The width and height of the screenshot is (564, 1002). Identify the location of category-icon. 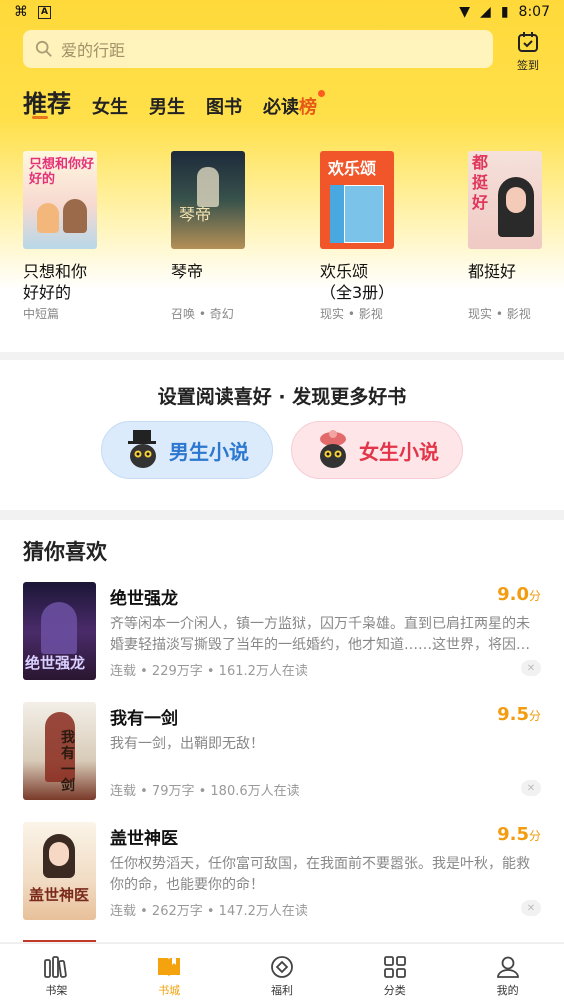
(394, 967).